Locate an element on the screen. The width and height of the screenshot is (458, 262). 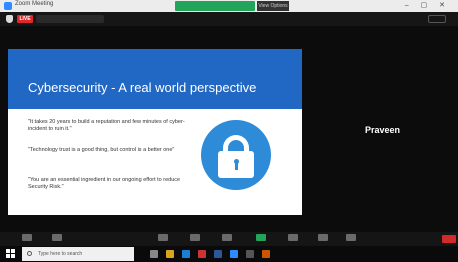
search-icon is located at coordinates (29, 253).